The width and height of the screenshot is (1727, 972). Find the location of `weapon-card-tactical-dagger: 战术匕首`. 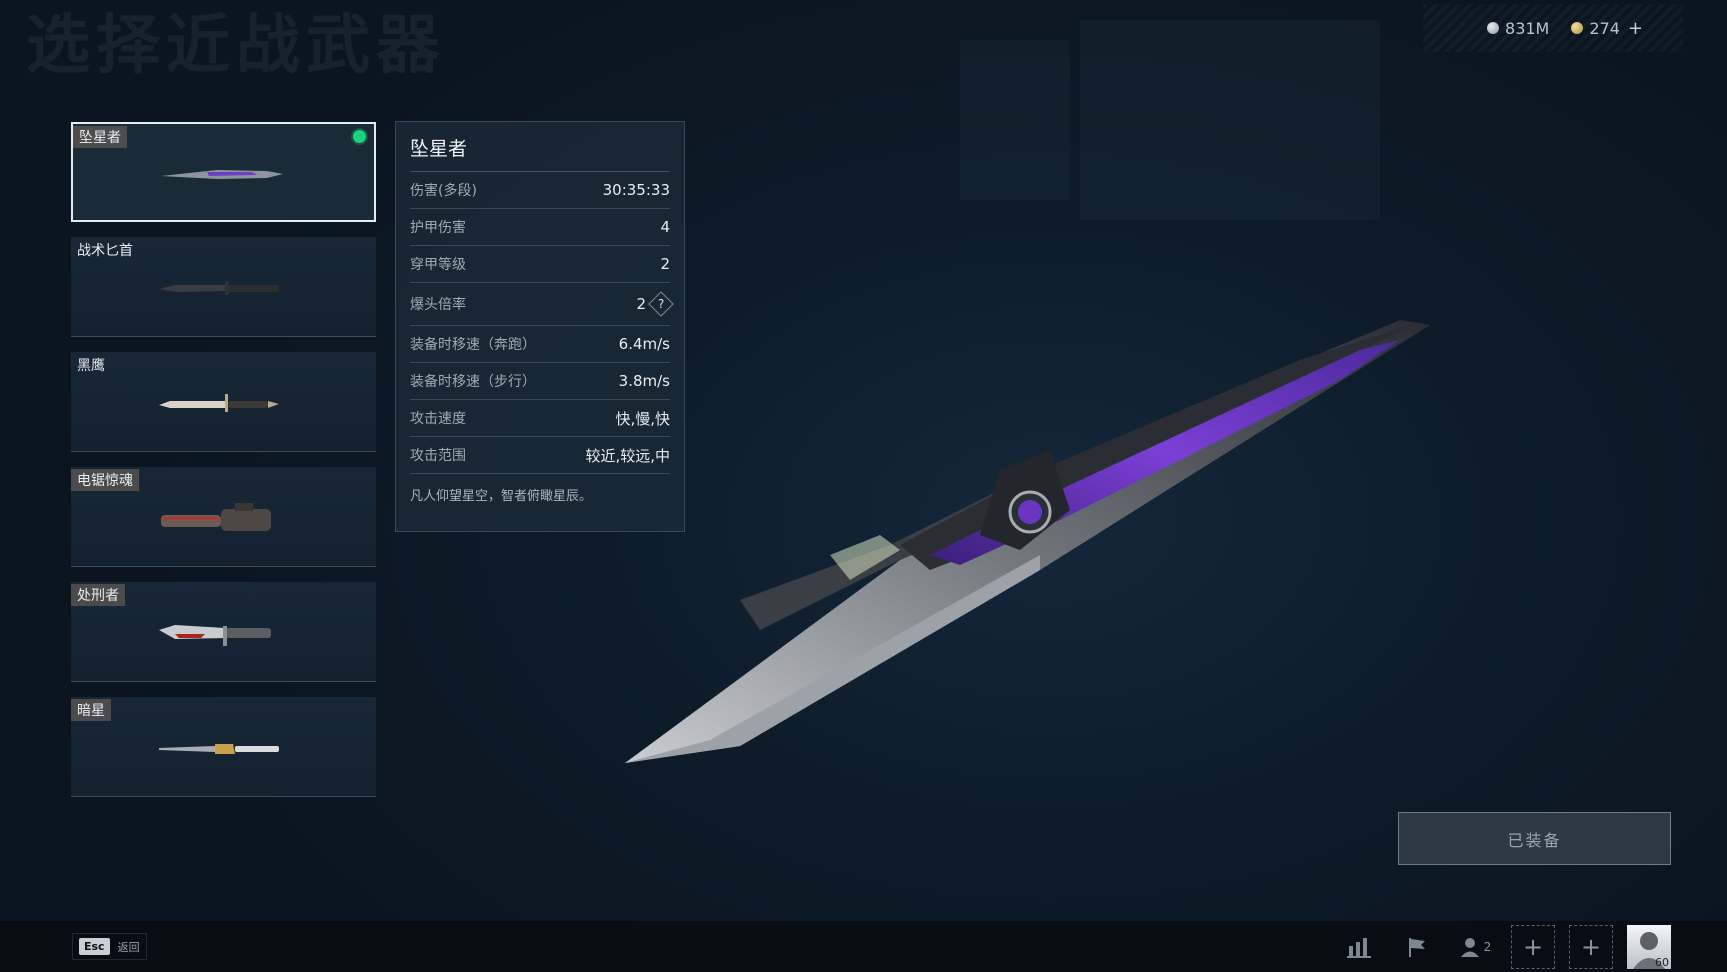

weapon-card-tactical-dagger: 战术匕首 is located at coordinates (223, 287).